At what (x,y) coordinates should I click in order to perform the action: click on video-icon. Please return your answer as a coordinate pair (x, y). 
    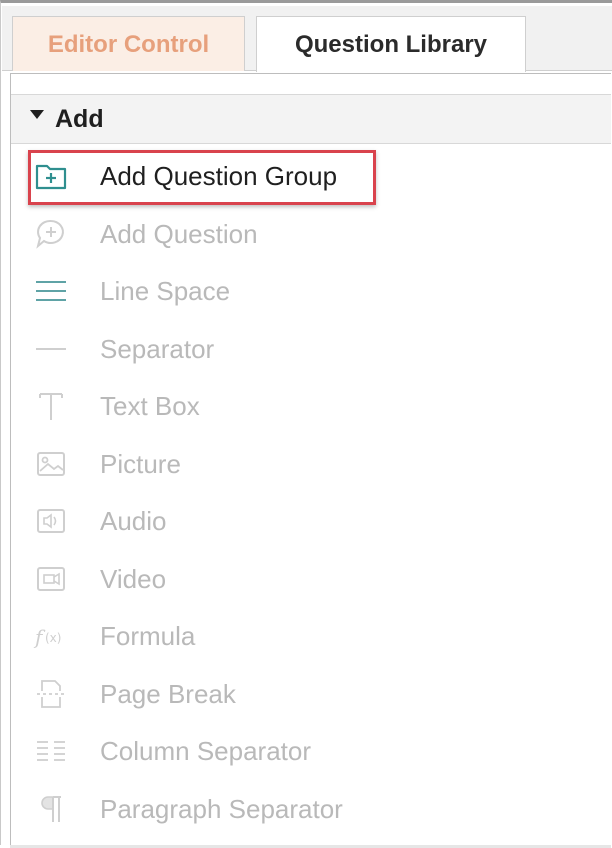
    Looking at the image, I should click on (51, 579).